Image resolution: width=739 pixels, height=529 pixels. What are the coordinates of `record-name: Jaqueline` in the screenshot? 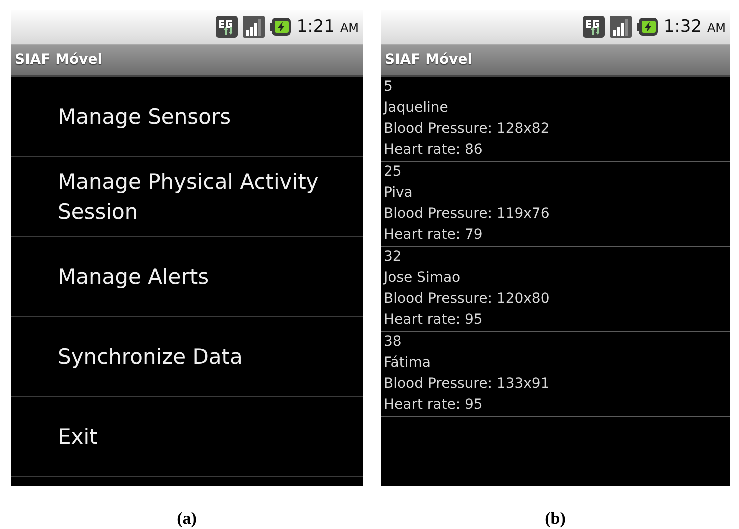 It's located at (416, 108).